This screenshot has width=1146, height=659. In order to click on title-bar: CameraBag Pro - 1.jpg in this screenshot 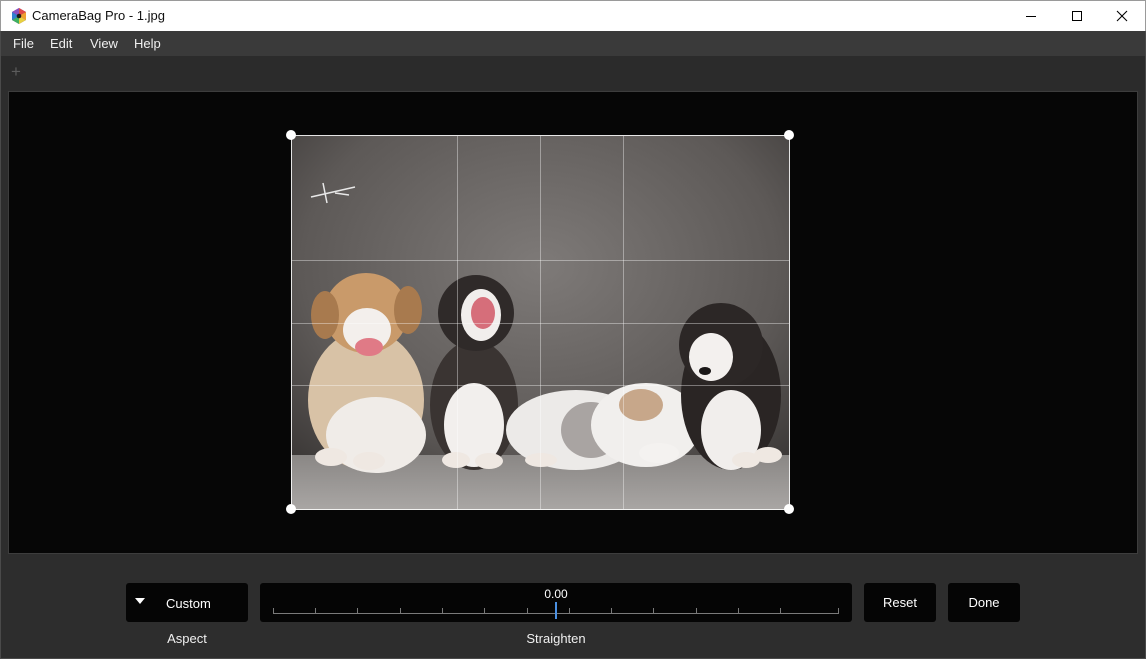, I will do `click(573, 15)`.